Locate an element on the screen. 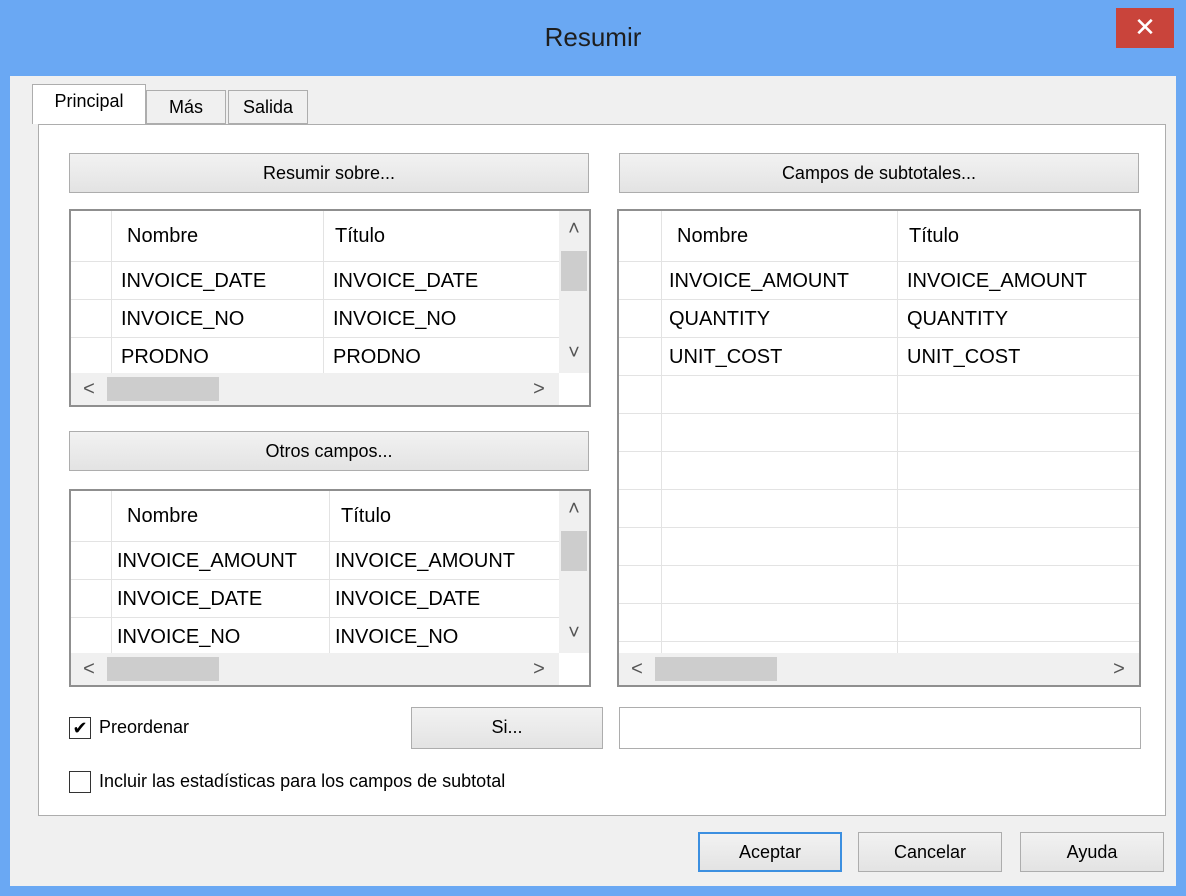  window-title: Resumir is located at coordinates (593, 37).